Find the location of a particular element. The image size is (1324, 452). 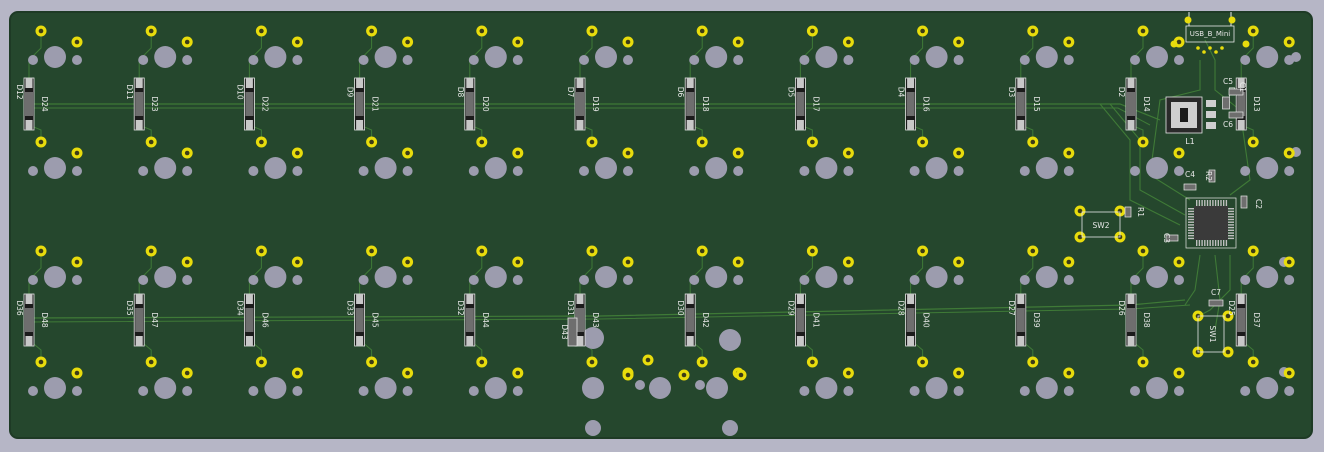

bottom-diode-label: D37 is located at coordinates (1256, 320).